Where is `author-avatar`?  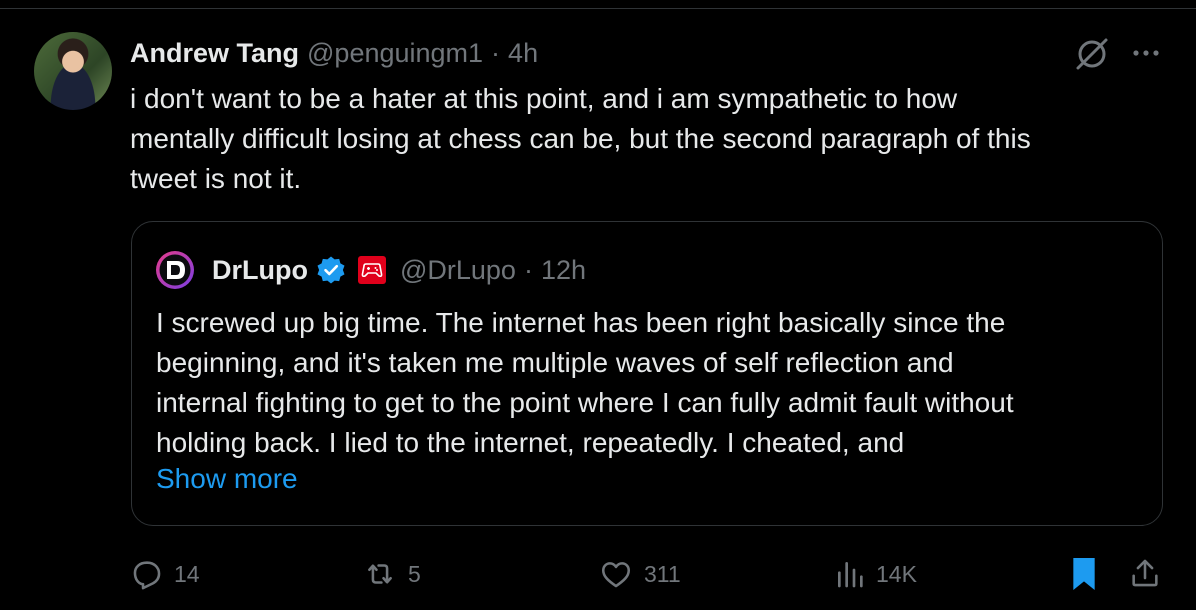 author-avatar is located at coordinates (73, 71).